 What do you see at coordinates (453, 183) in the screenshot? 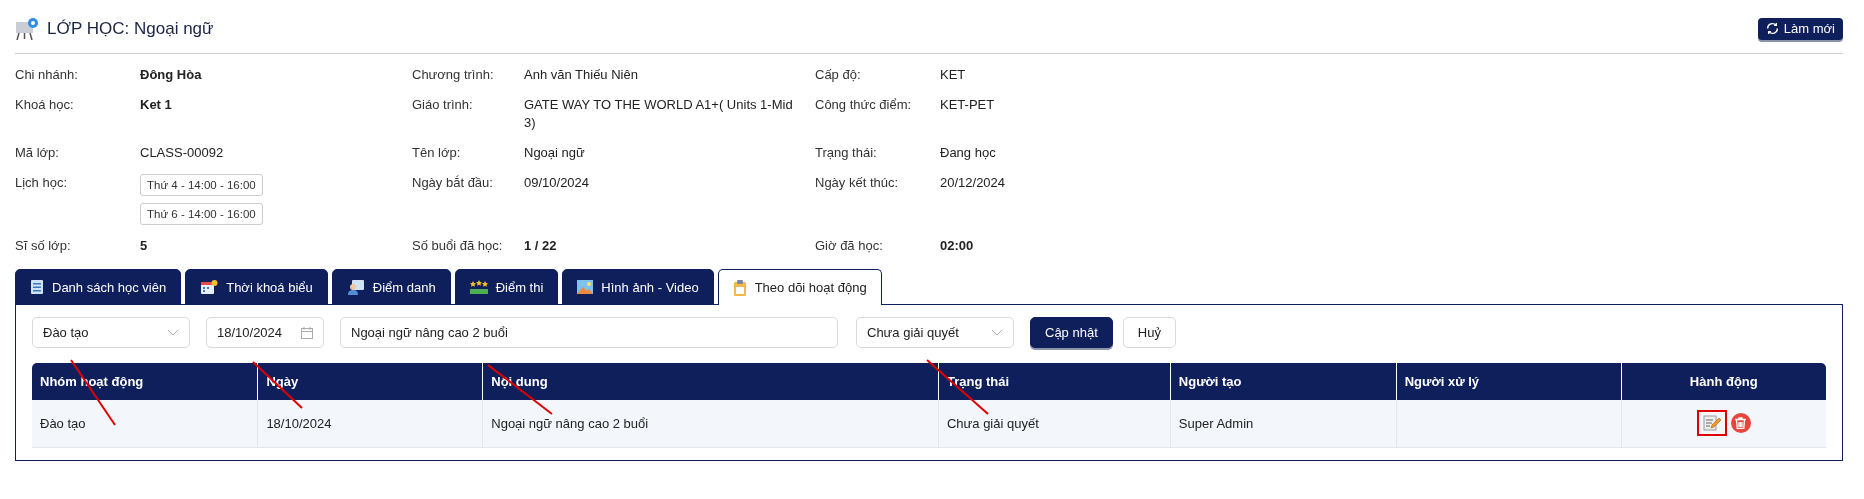
I see `field-label: Ngày bắt đầu:` at bounding box center [453, 183].